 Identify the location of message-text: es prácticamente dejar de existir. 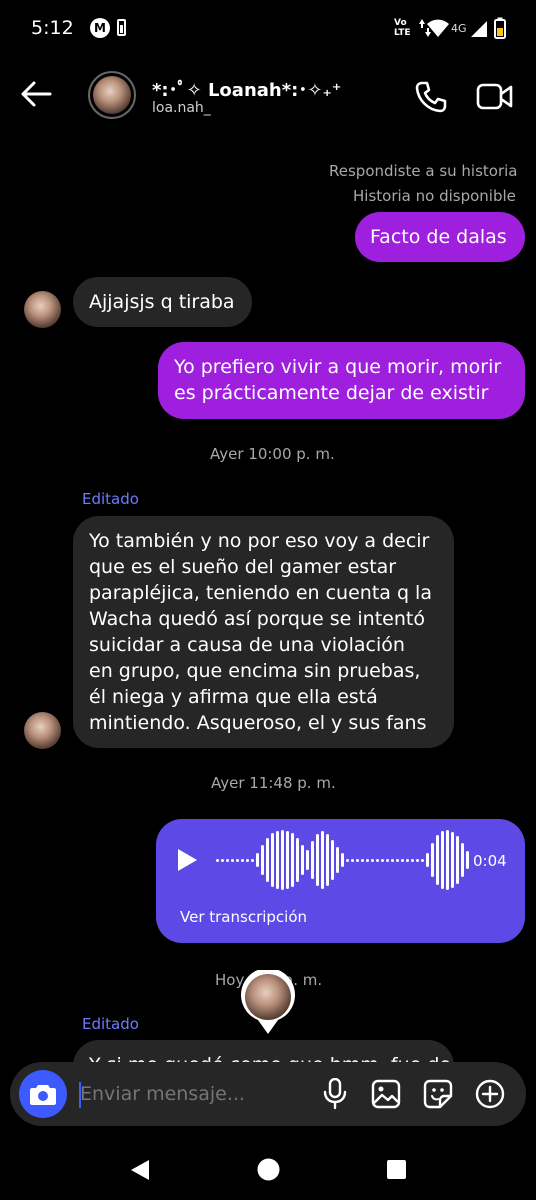
(331, 393).